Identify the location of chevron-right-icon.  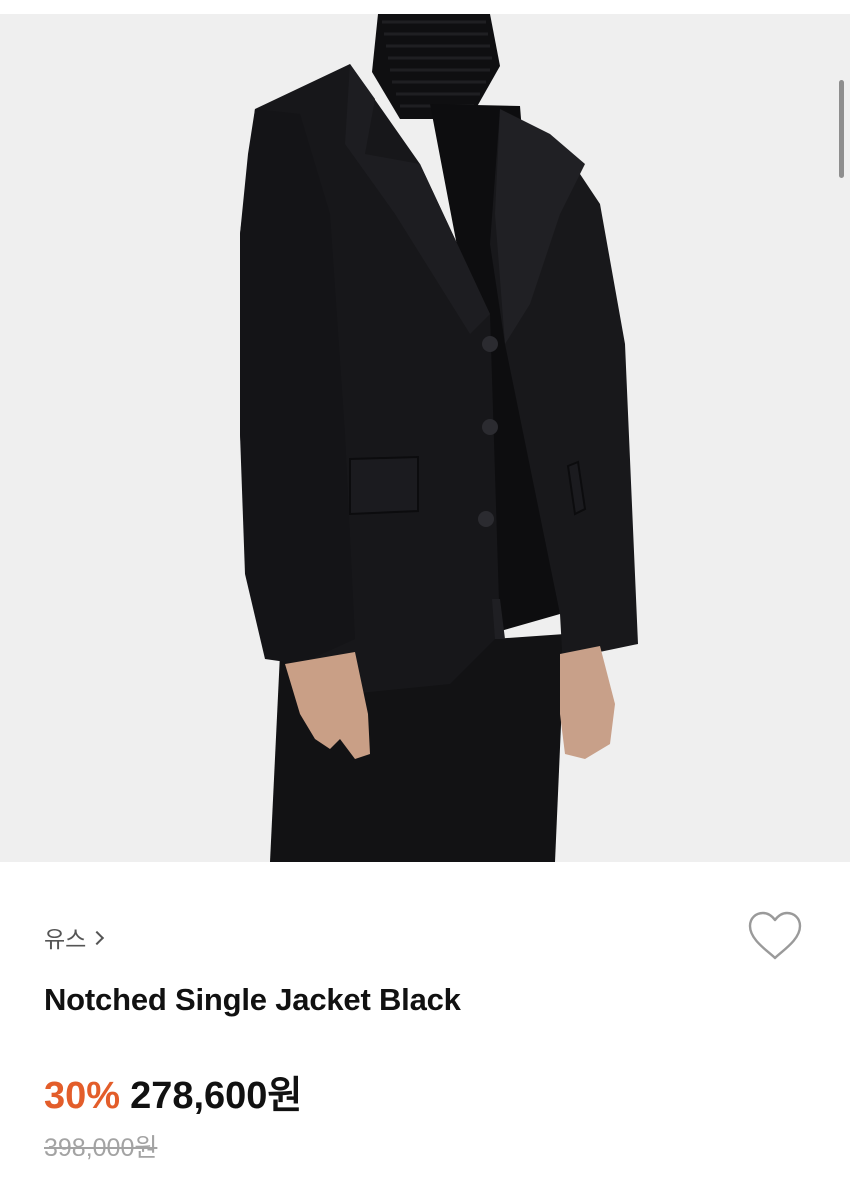
(97, 937).